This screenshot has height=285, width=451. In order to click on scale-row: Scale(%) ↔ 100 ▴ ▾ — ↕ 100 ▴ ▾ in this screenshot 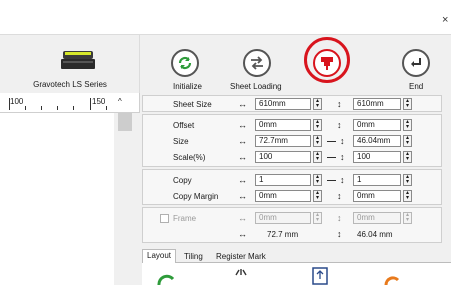, I will do `click(293, 157)`.